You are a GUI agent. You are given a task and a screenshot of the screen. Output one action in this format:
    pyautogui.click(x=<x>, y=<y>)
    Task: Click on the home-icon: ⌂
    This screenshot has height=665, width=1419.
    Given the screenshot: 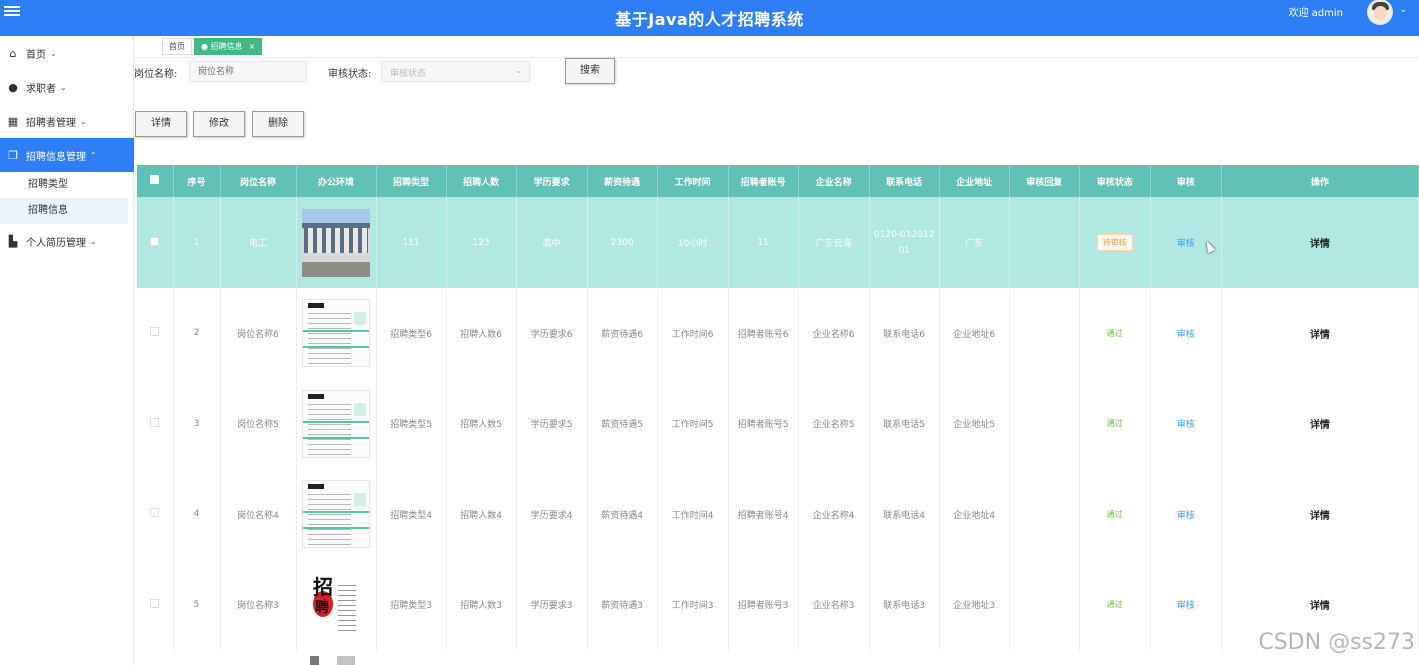 What is the action you would take?
    pyautogui.click(x=13, y=53)
    